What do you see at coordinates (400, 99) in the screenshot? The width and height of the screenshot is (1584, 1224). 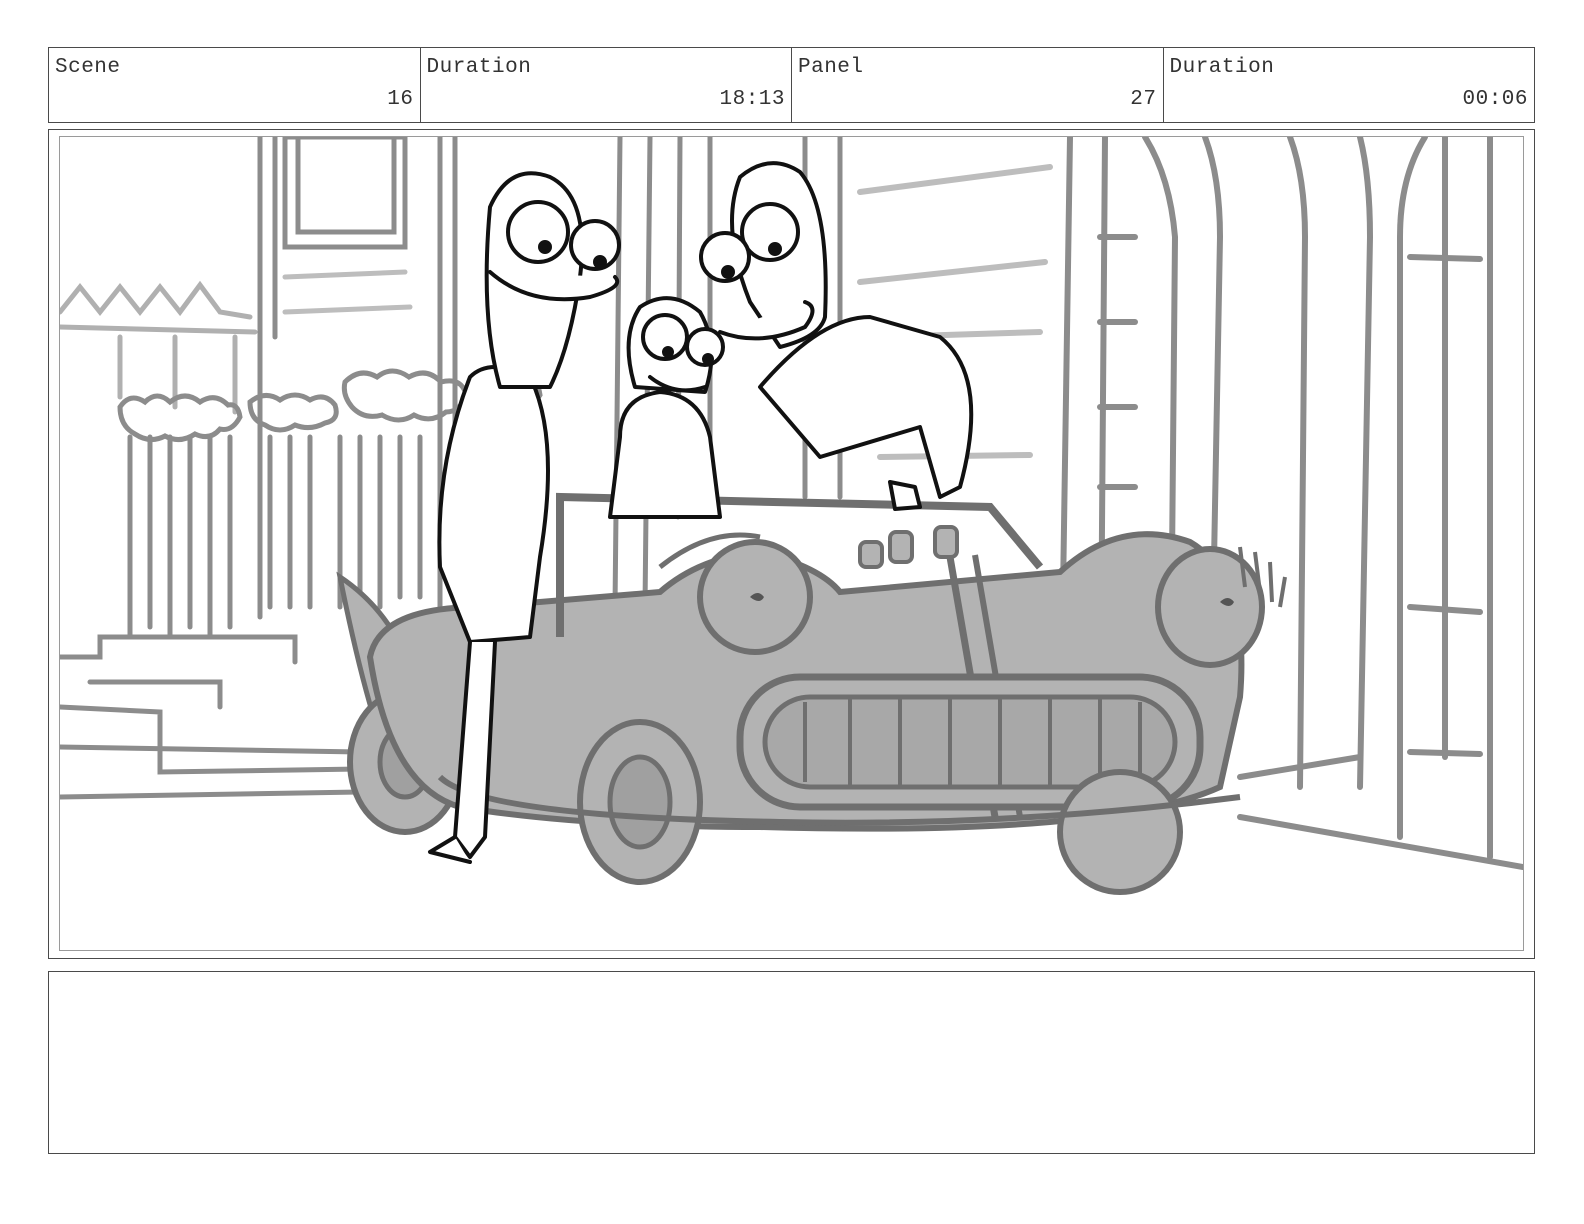 I see `scene-value: 16` at bounding box center [400, 99].